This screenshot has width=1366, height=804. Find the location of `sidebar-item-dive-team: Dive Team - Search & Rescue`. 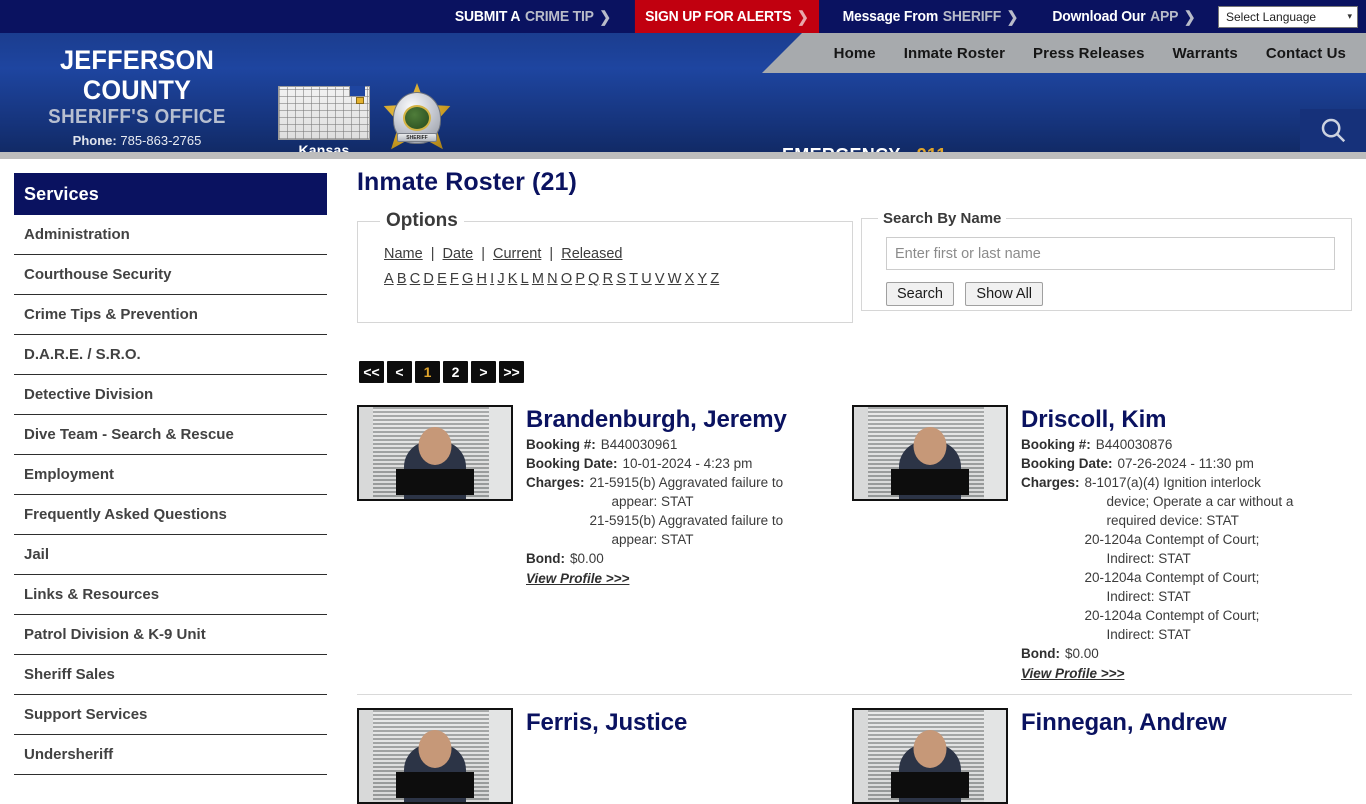

sidebar-item-dive-team: Dive Team - Search & Rescue is located at coordinates (170, 435).